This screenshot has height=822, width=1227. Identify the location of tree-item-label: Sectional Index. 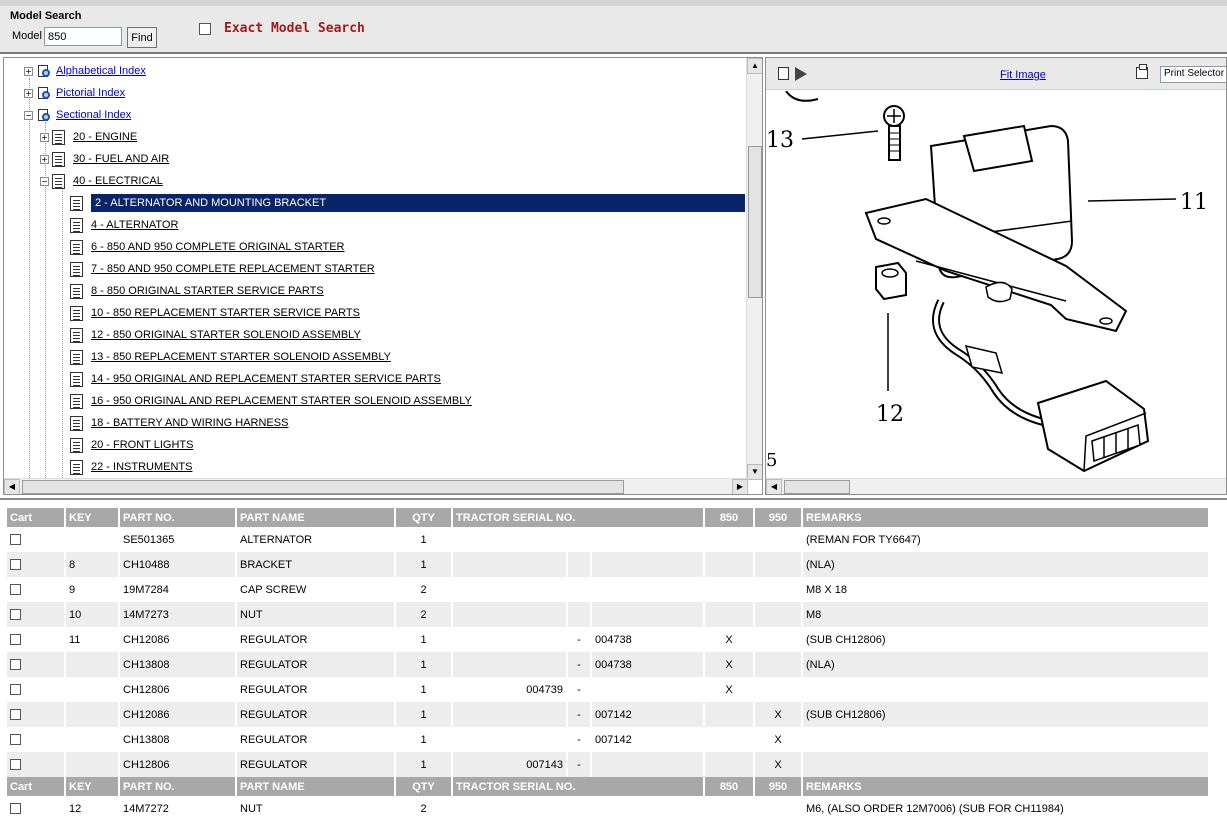
(93, 115).